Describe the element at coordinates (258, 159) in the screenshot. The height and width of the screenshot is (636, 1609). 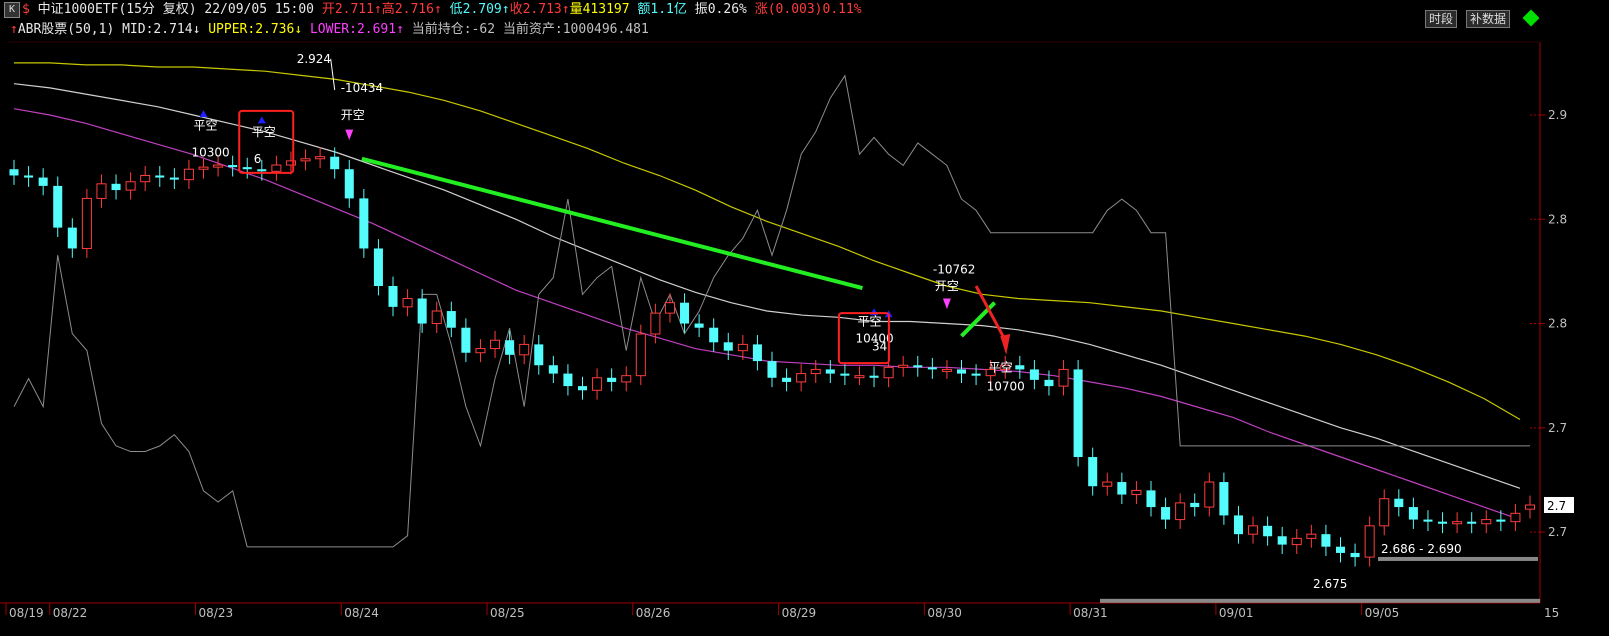
I see `qty-6-label: 6` at that location.